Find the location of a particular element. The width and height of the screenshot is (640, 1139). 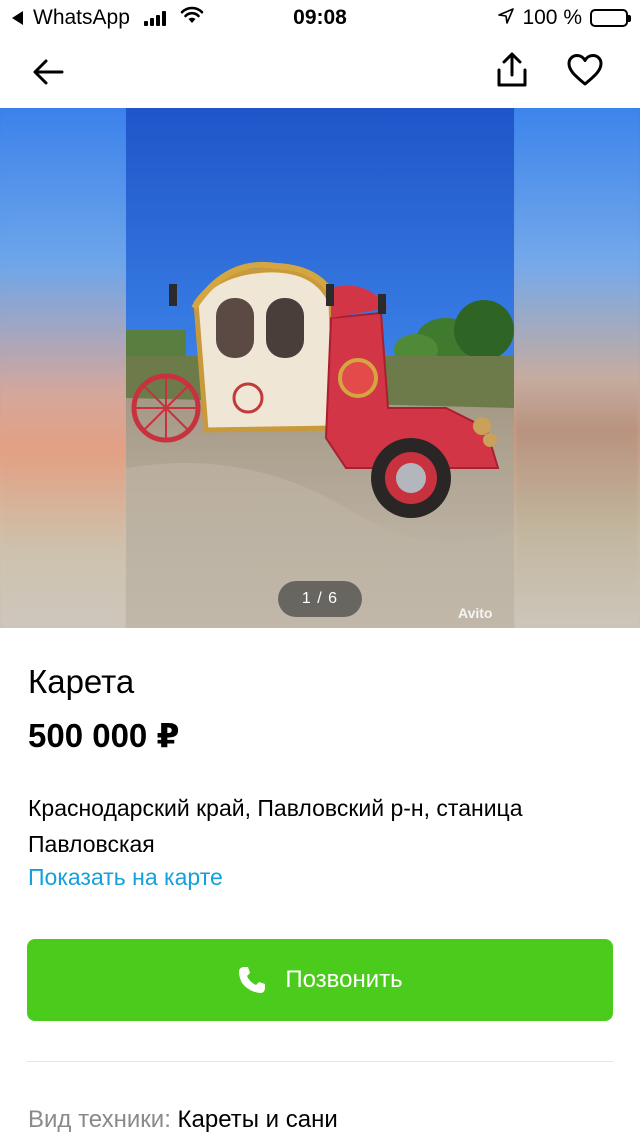

call-button-label: Позвонить is located at coordinates (344, 979).